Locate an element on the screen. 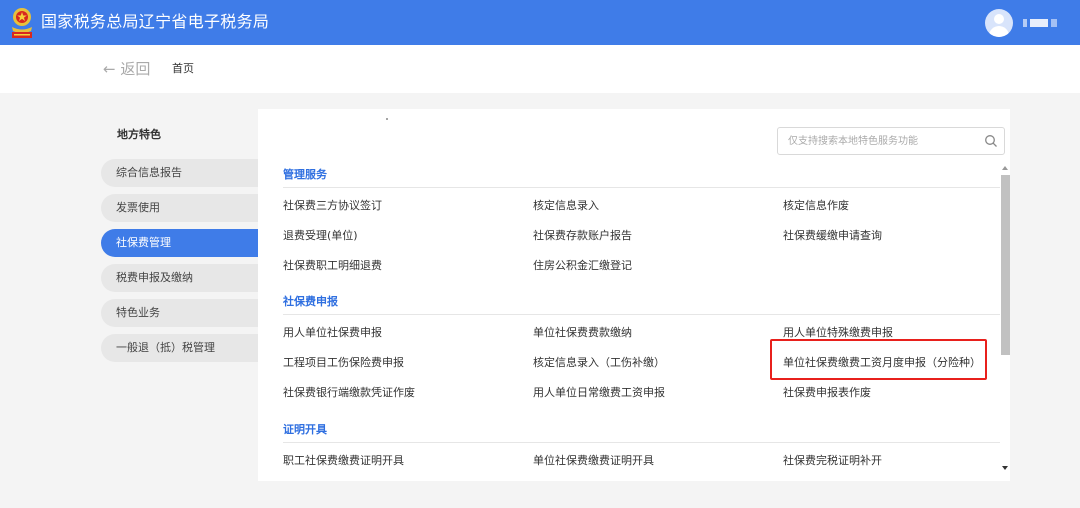 This screenshot has width=1080, height=508. sidebar-item-social-insurance: 社保费管理 is located at coordinates (179, 243).